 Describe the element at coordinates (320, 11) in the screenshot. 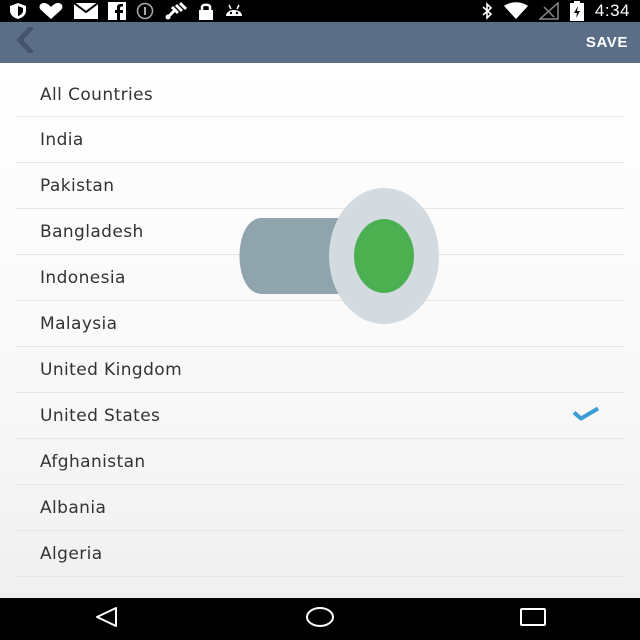

I see `status-bar: 4:34` at that location.